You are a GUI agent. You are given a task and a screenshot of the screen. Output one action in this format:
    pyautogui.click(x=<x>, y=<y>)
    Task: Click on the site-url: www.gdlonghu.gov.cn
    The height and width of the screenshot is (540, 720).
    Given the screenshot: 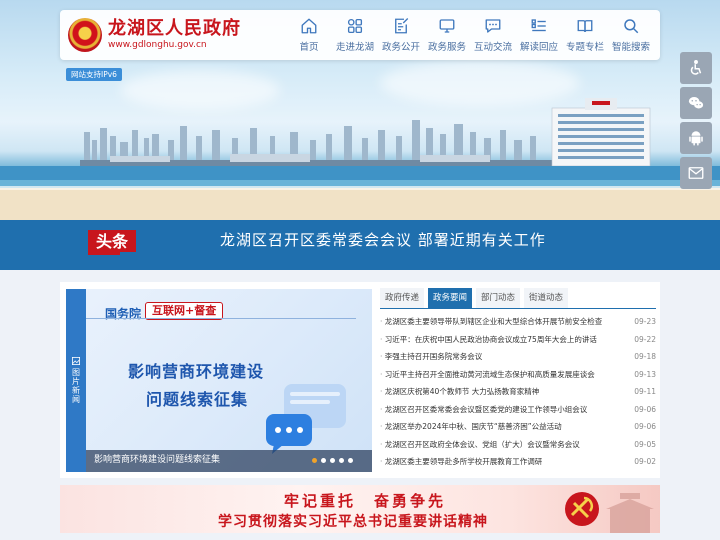 What is the action you would take?
    pyautogui.click(x=157, y=45)
    